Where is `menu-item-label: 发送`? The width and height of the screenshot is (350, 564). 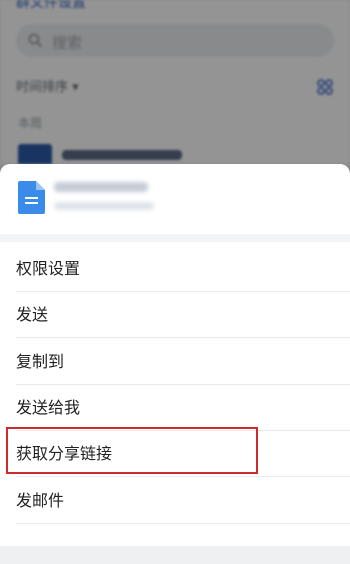 menu-item-label: 发送 is located at coordinates (32, 314).